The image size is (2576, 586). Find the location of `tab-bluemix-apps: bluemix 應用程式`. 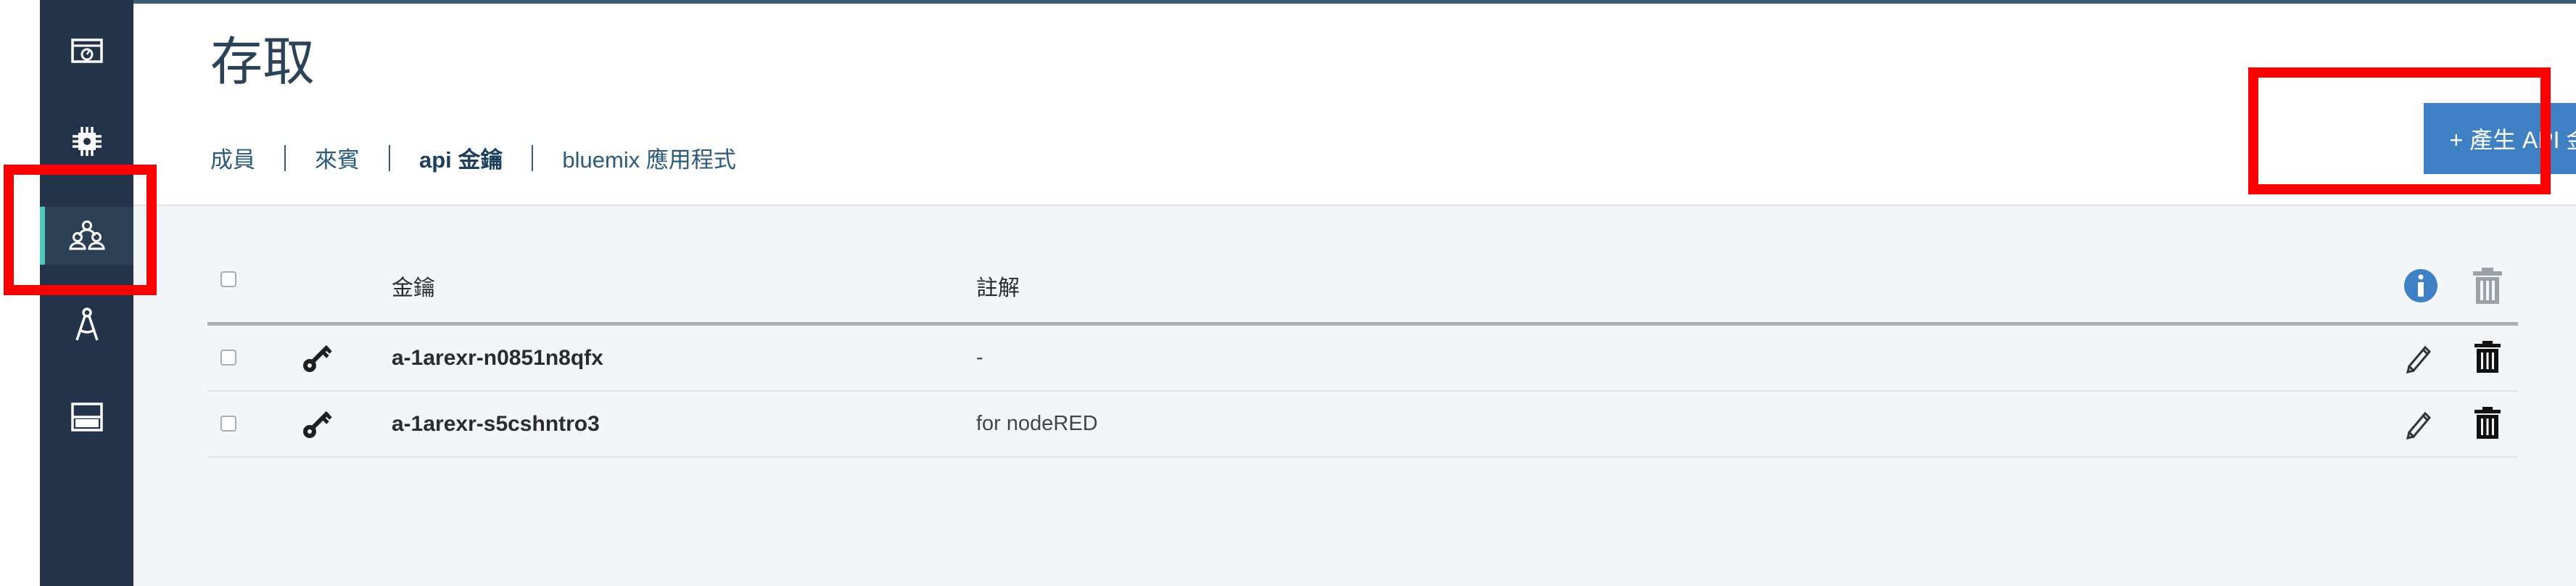

tab-bluemix-apps: bluemix 應用程式 is located at coordinates (648, 157).